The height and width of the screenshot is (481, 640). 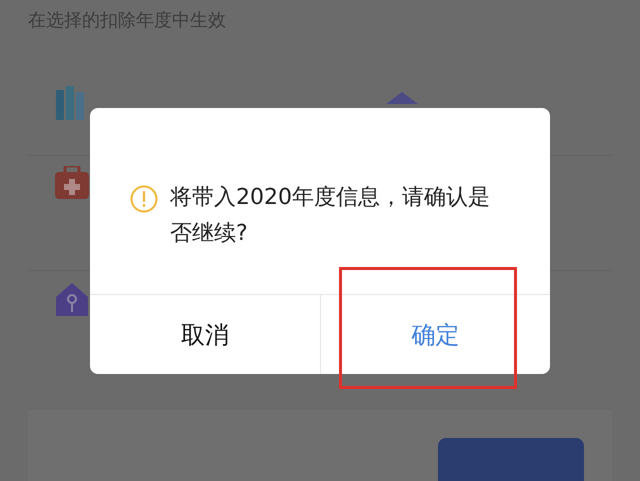 What do you see at coordinates (435, 334) in the screenshot?
I see `confirm-button: 确定` at bounding box center [435, 334].